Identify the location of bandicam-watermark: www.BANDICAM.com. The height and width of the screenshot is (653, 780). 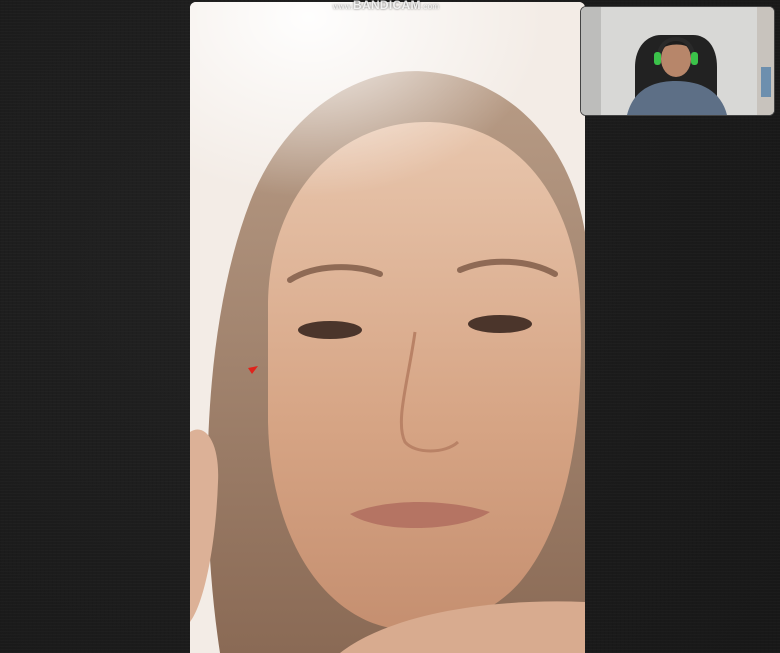
(386, 6).